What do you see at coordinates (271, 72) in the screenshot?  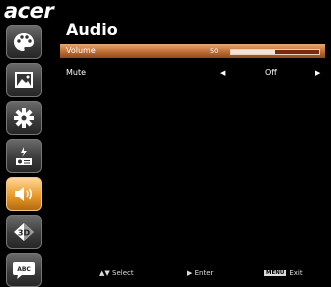 I see `mute-value: Off` at bounding box center [271, 72].